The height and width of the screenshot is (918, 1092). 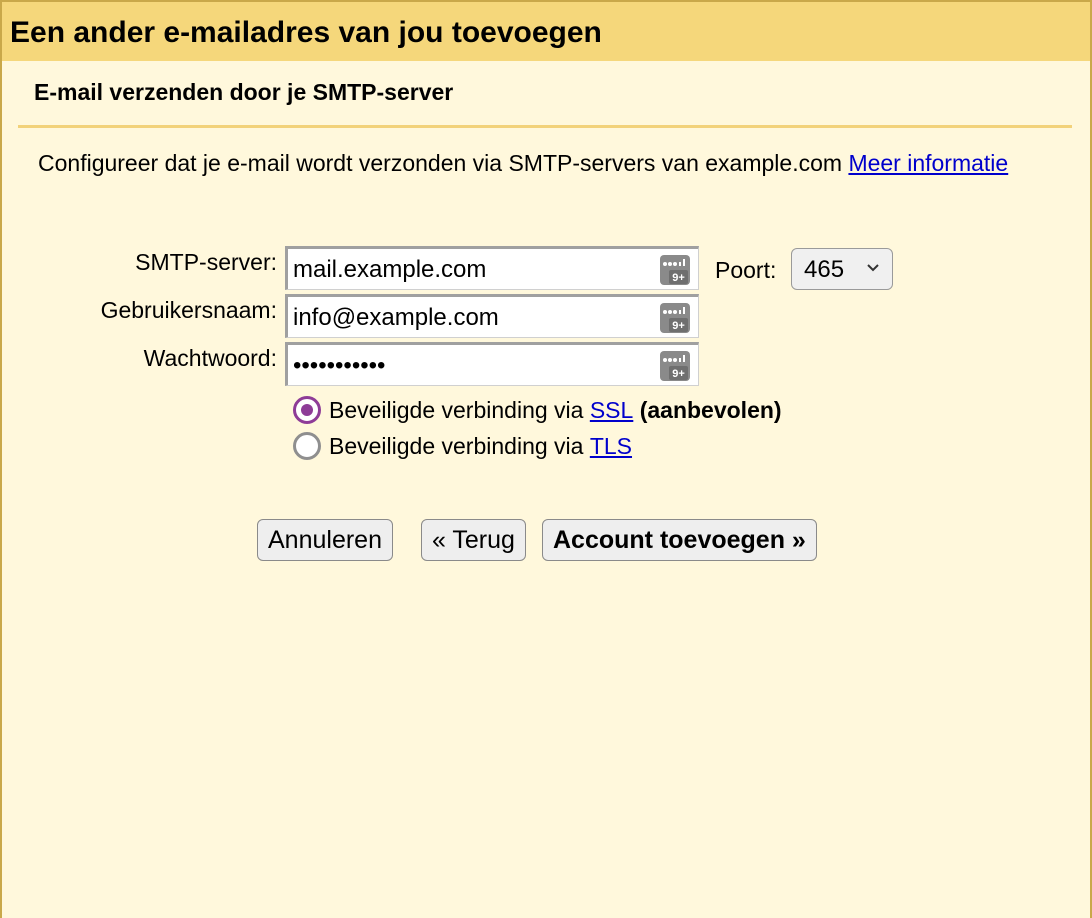 What do you see at coordinates (307, 446) in the screenshot?
I see `tls-radio` at bounding box center [307, 446].